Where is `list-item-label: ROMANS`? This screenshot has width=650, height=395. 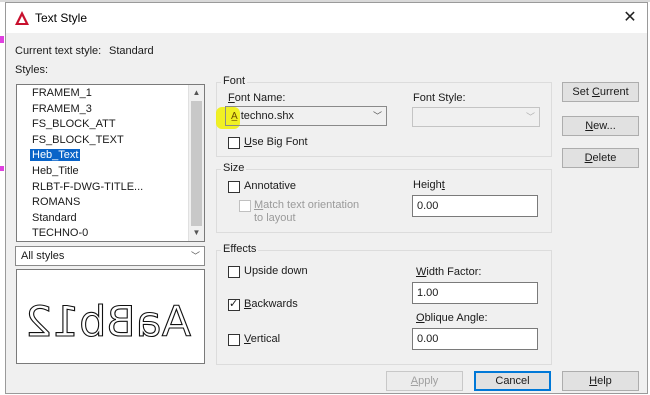 list-item-label: ROMANS is located at coordinates (56, 202).